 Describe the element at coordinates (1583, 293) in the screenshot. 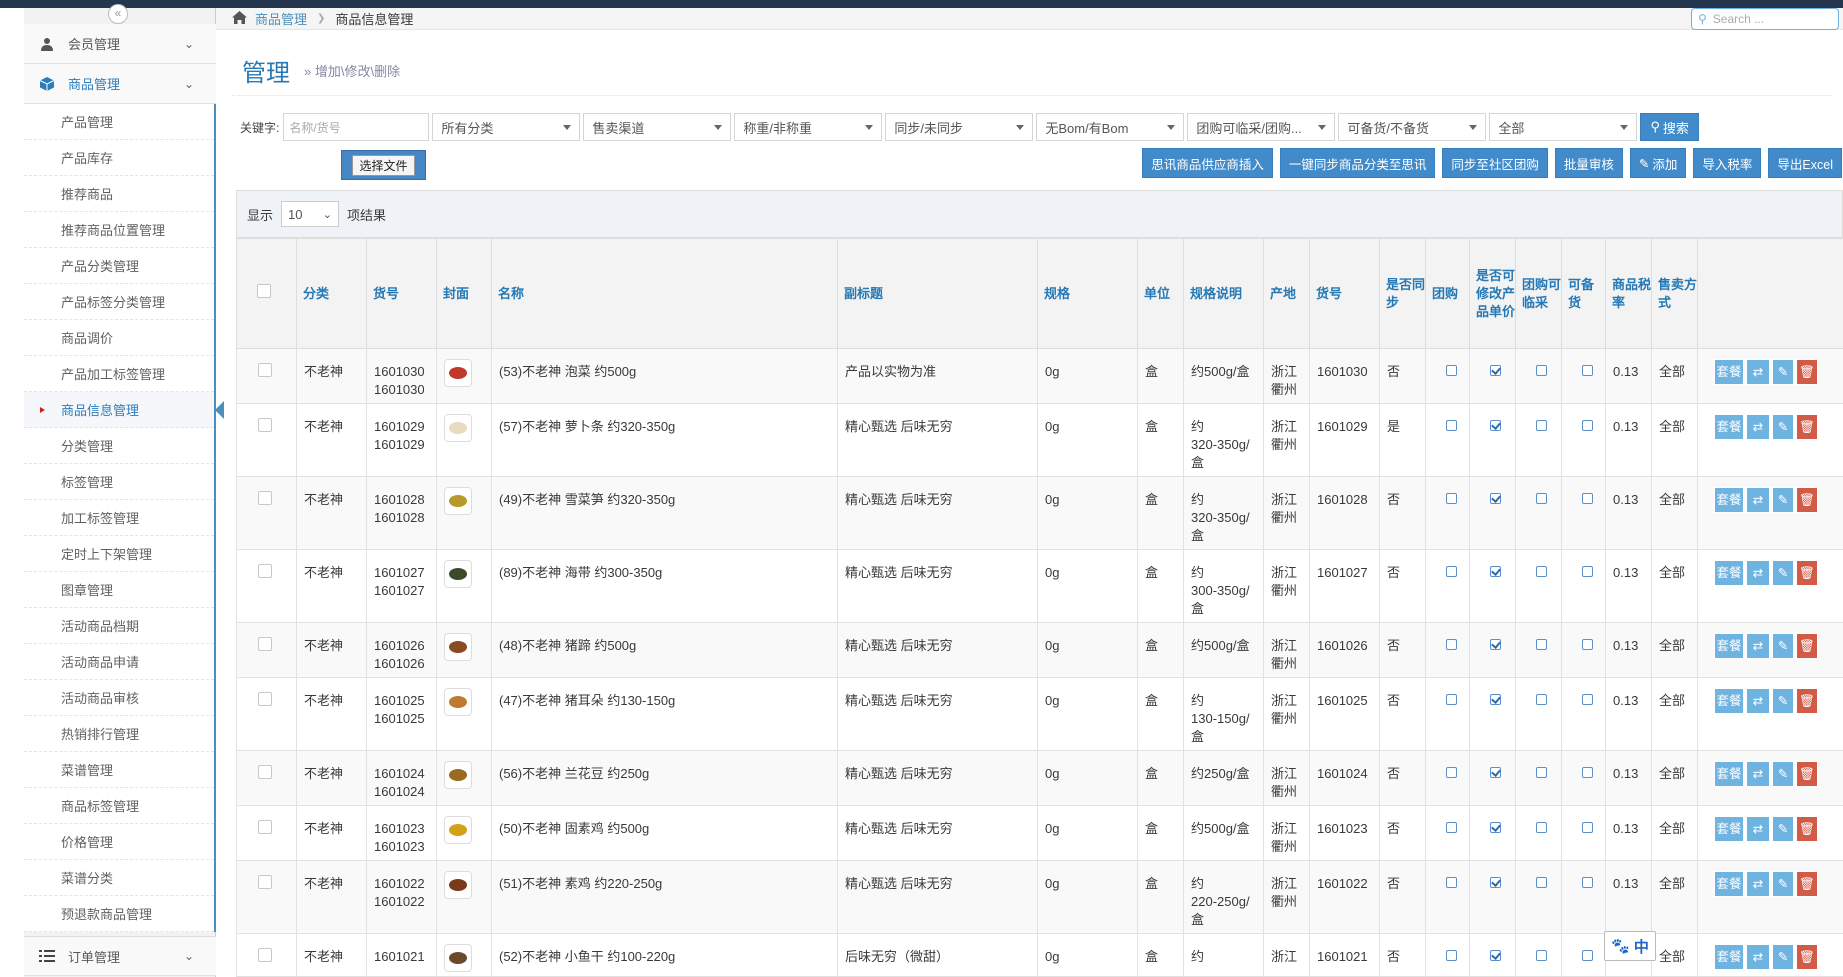

I see `column-header: 可备货` at that location.